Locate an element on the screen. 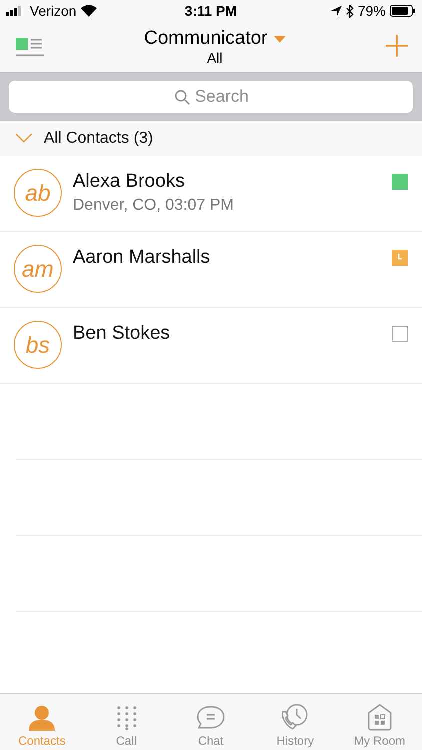 This screenshot has width=422, height=750. plus-icon is located at coordinates (397, 45).